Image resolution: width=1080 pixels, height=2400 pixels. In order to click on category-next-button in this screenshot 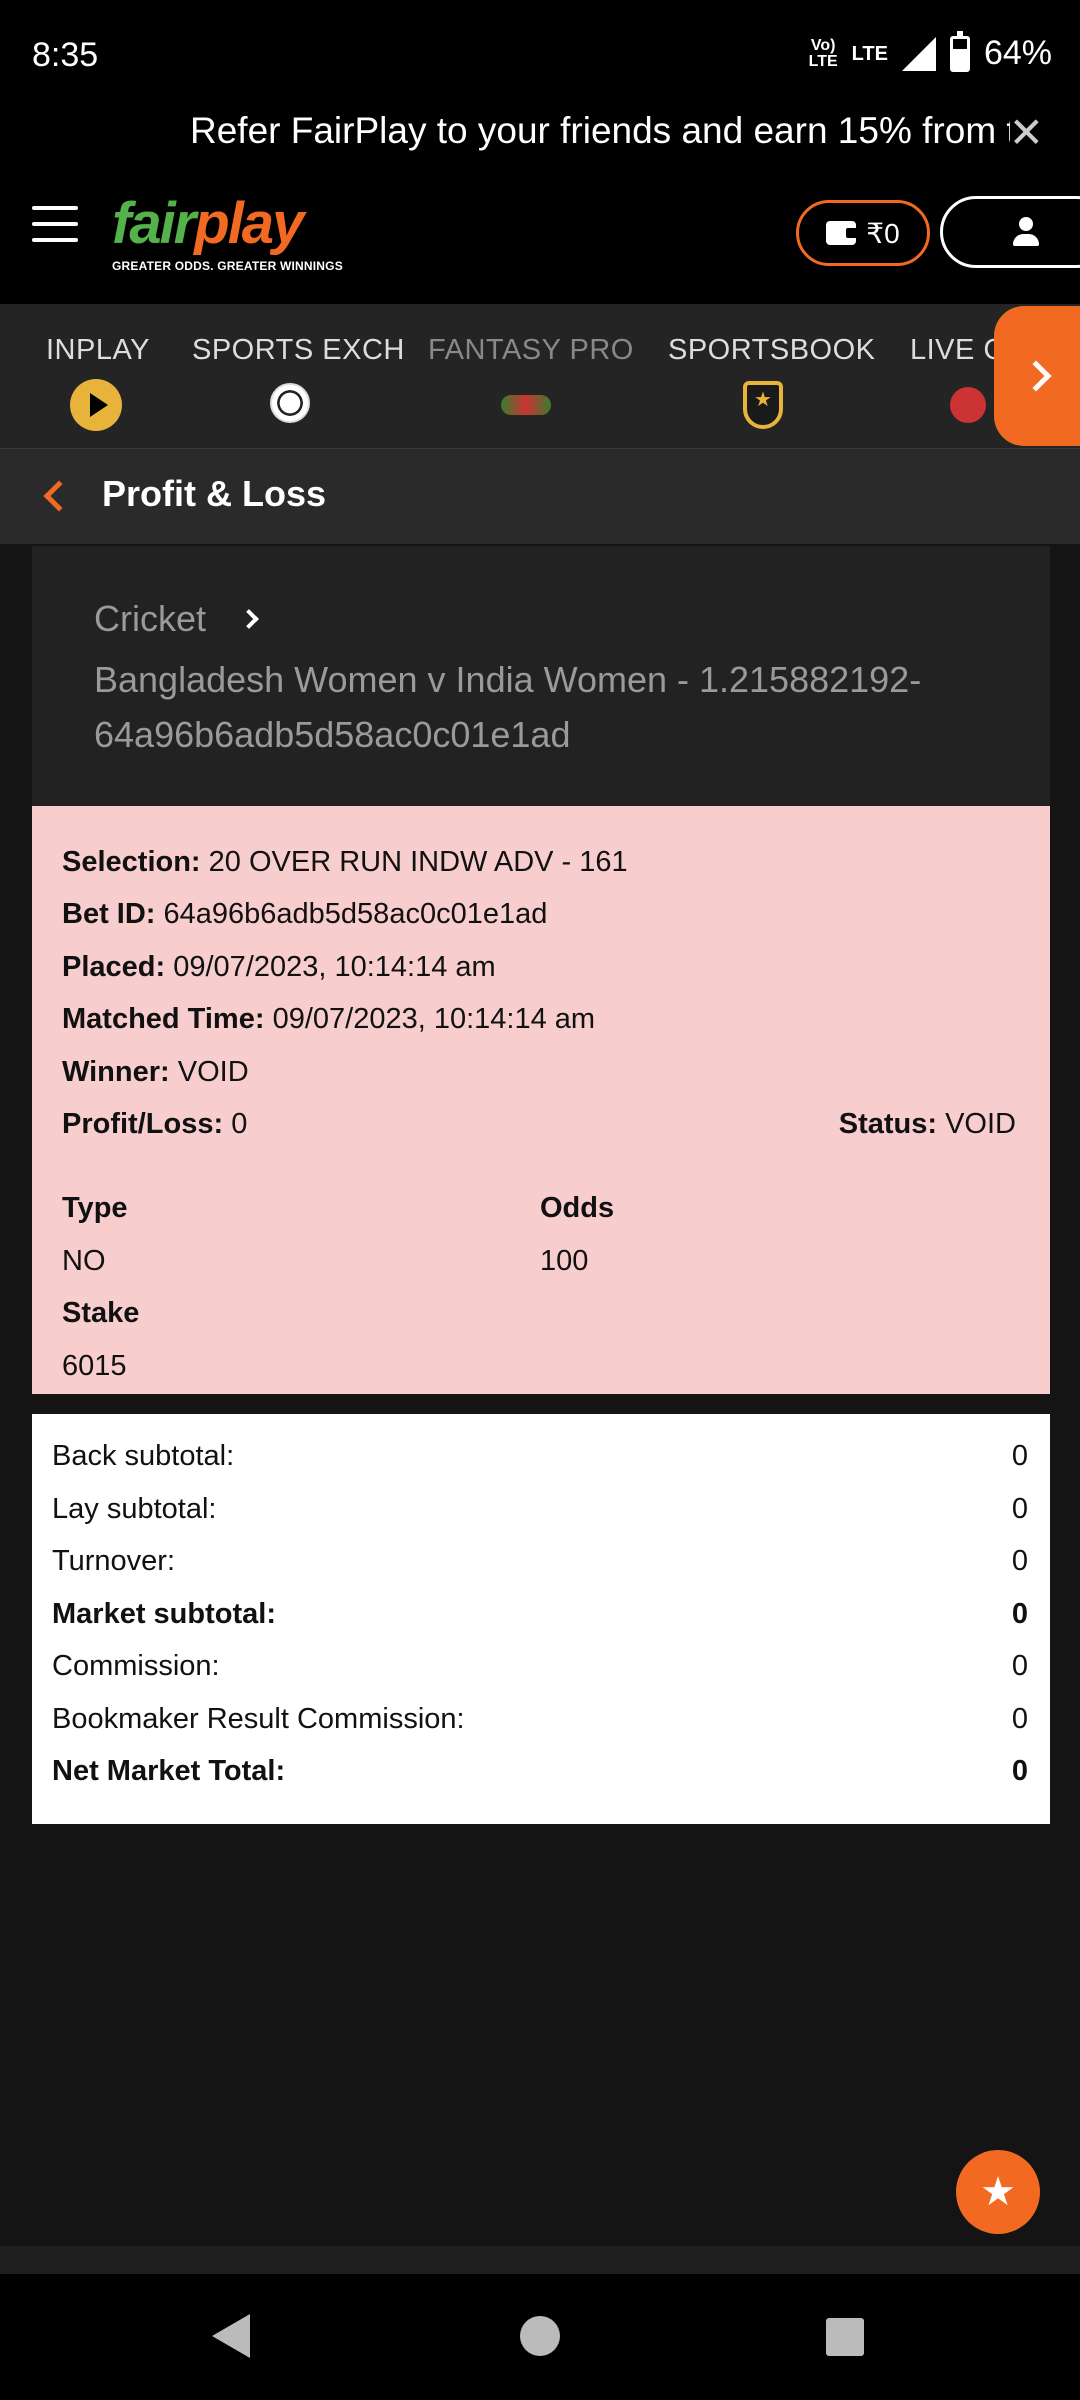, I will do `click(1037, 376)`.